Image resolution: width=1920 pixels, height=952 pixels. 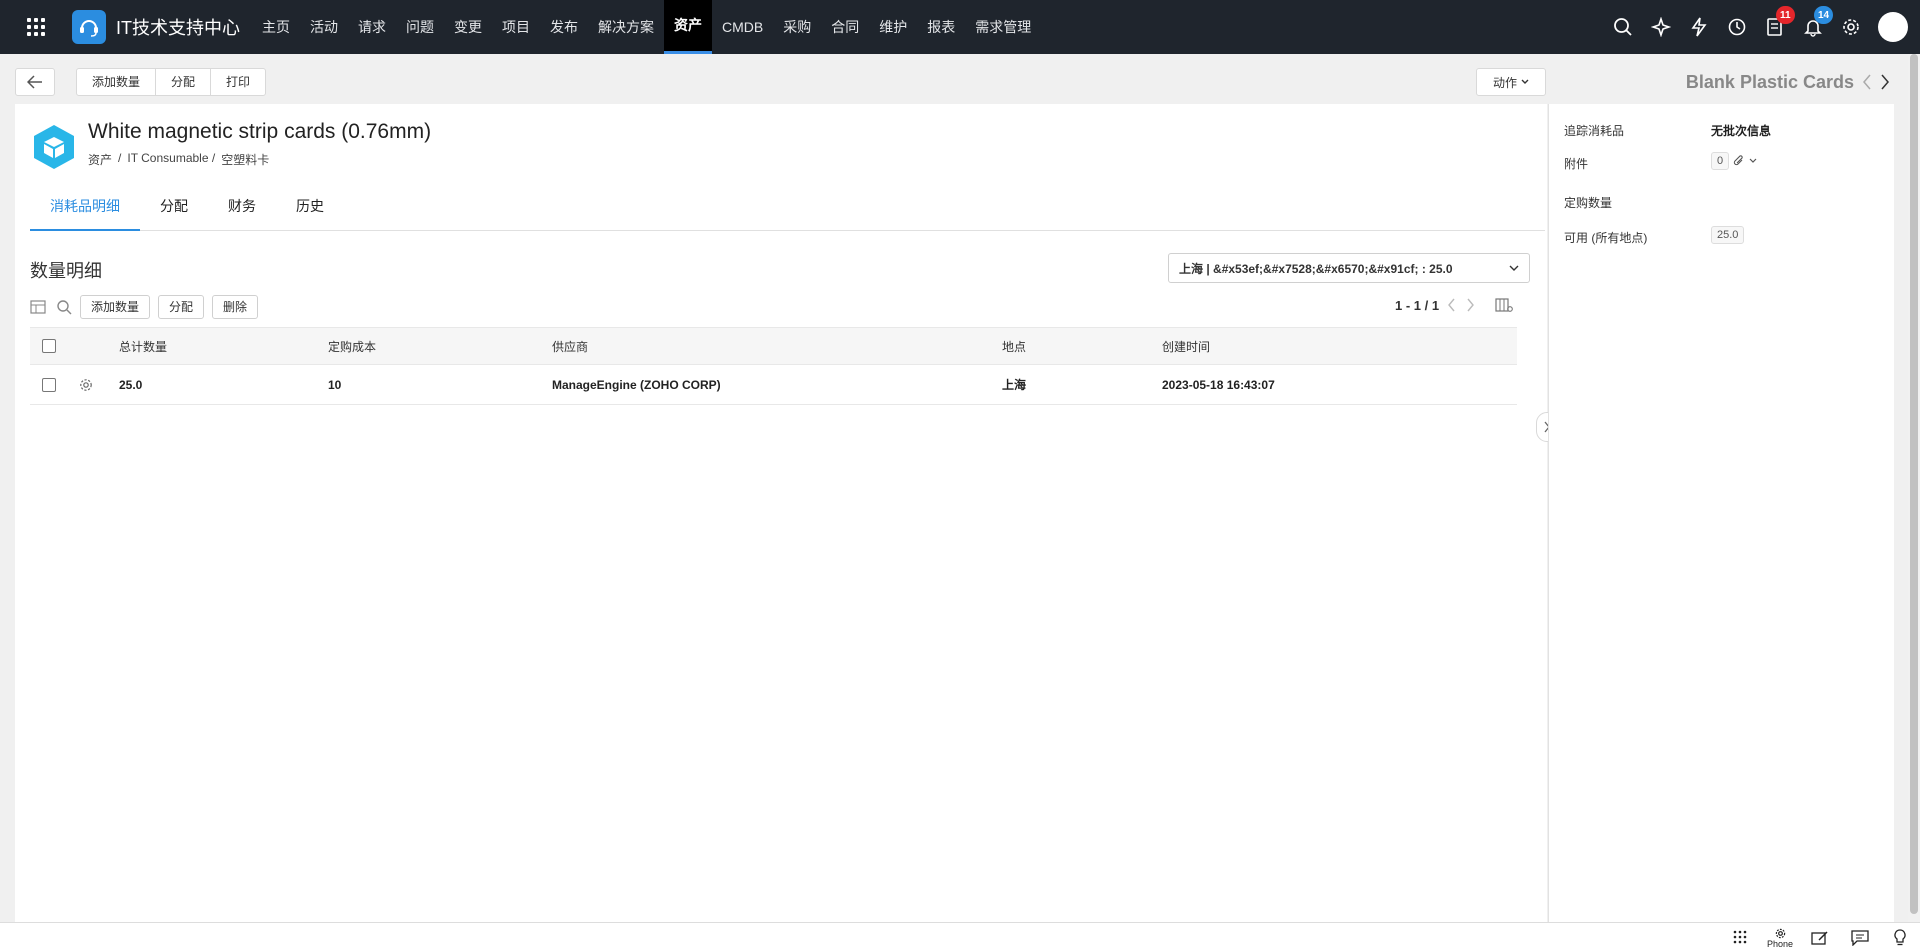 I want to click on previous-record-icon, so click(x=1867, y=82).